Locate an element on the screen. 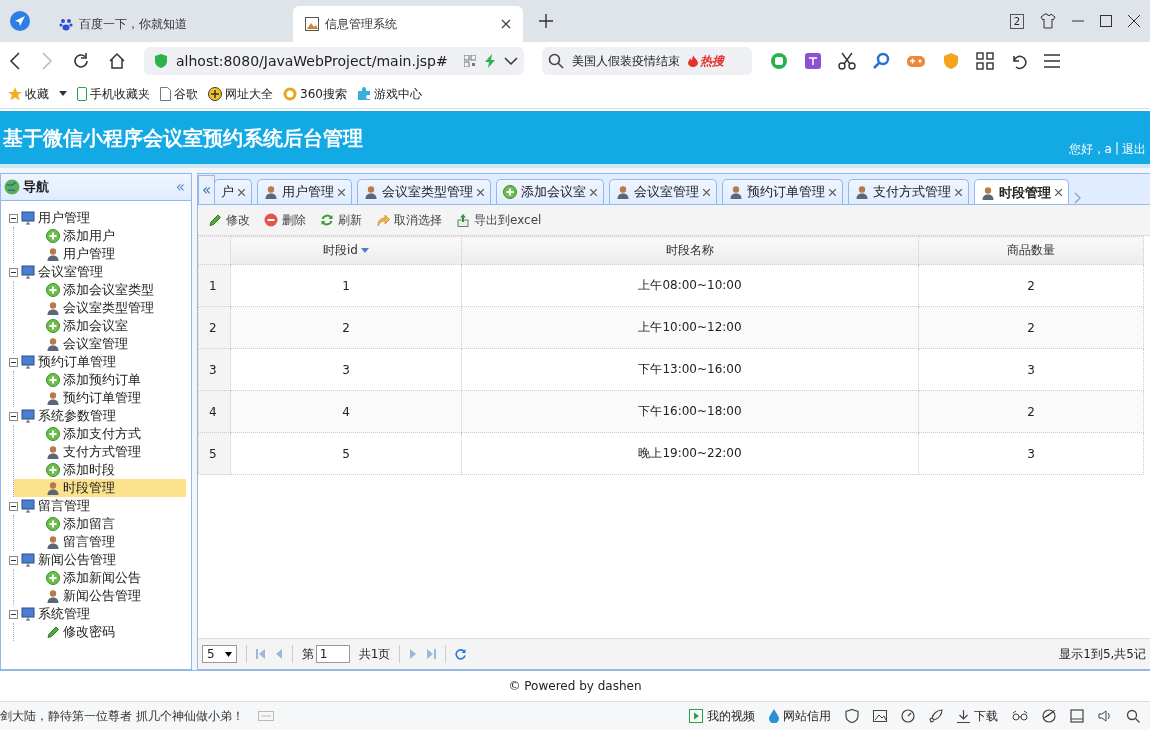 The width and height of the screenshot is (1150, 730). tree-item: 添加时段 is located at coordinates (115, 470).